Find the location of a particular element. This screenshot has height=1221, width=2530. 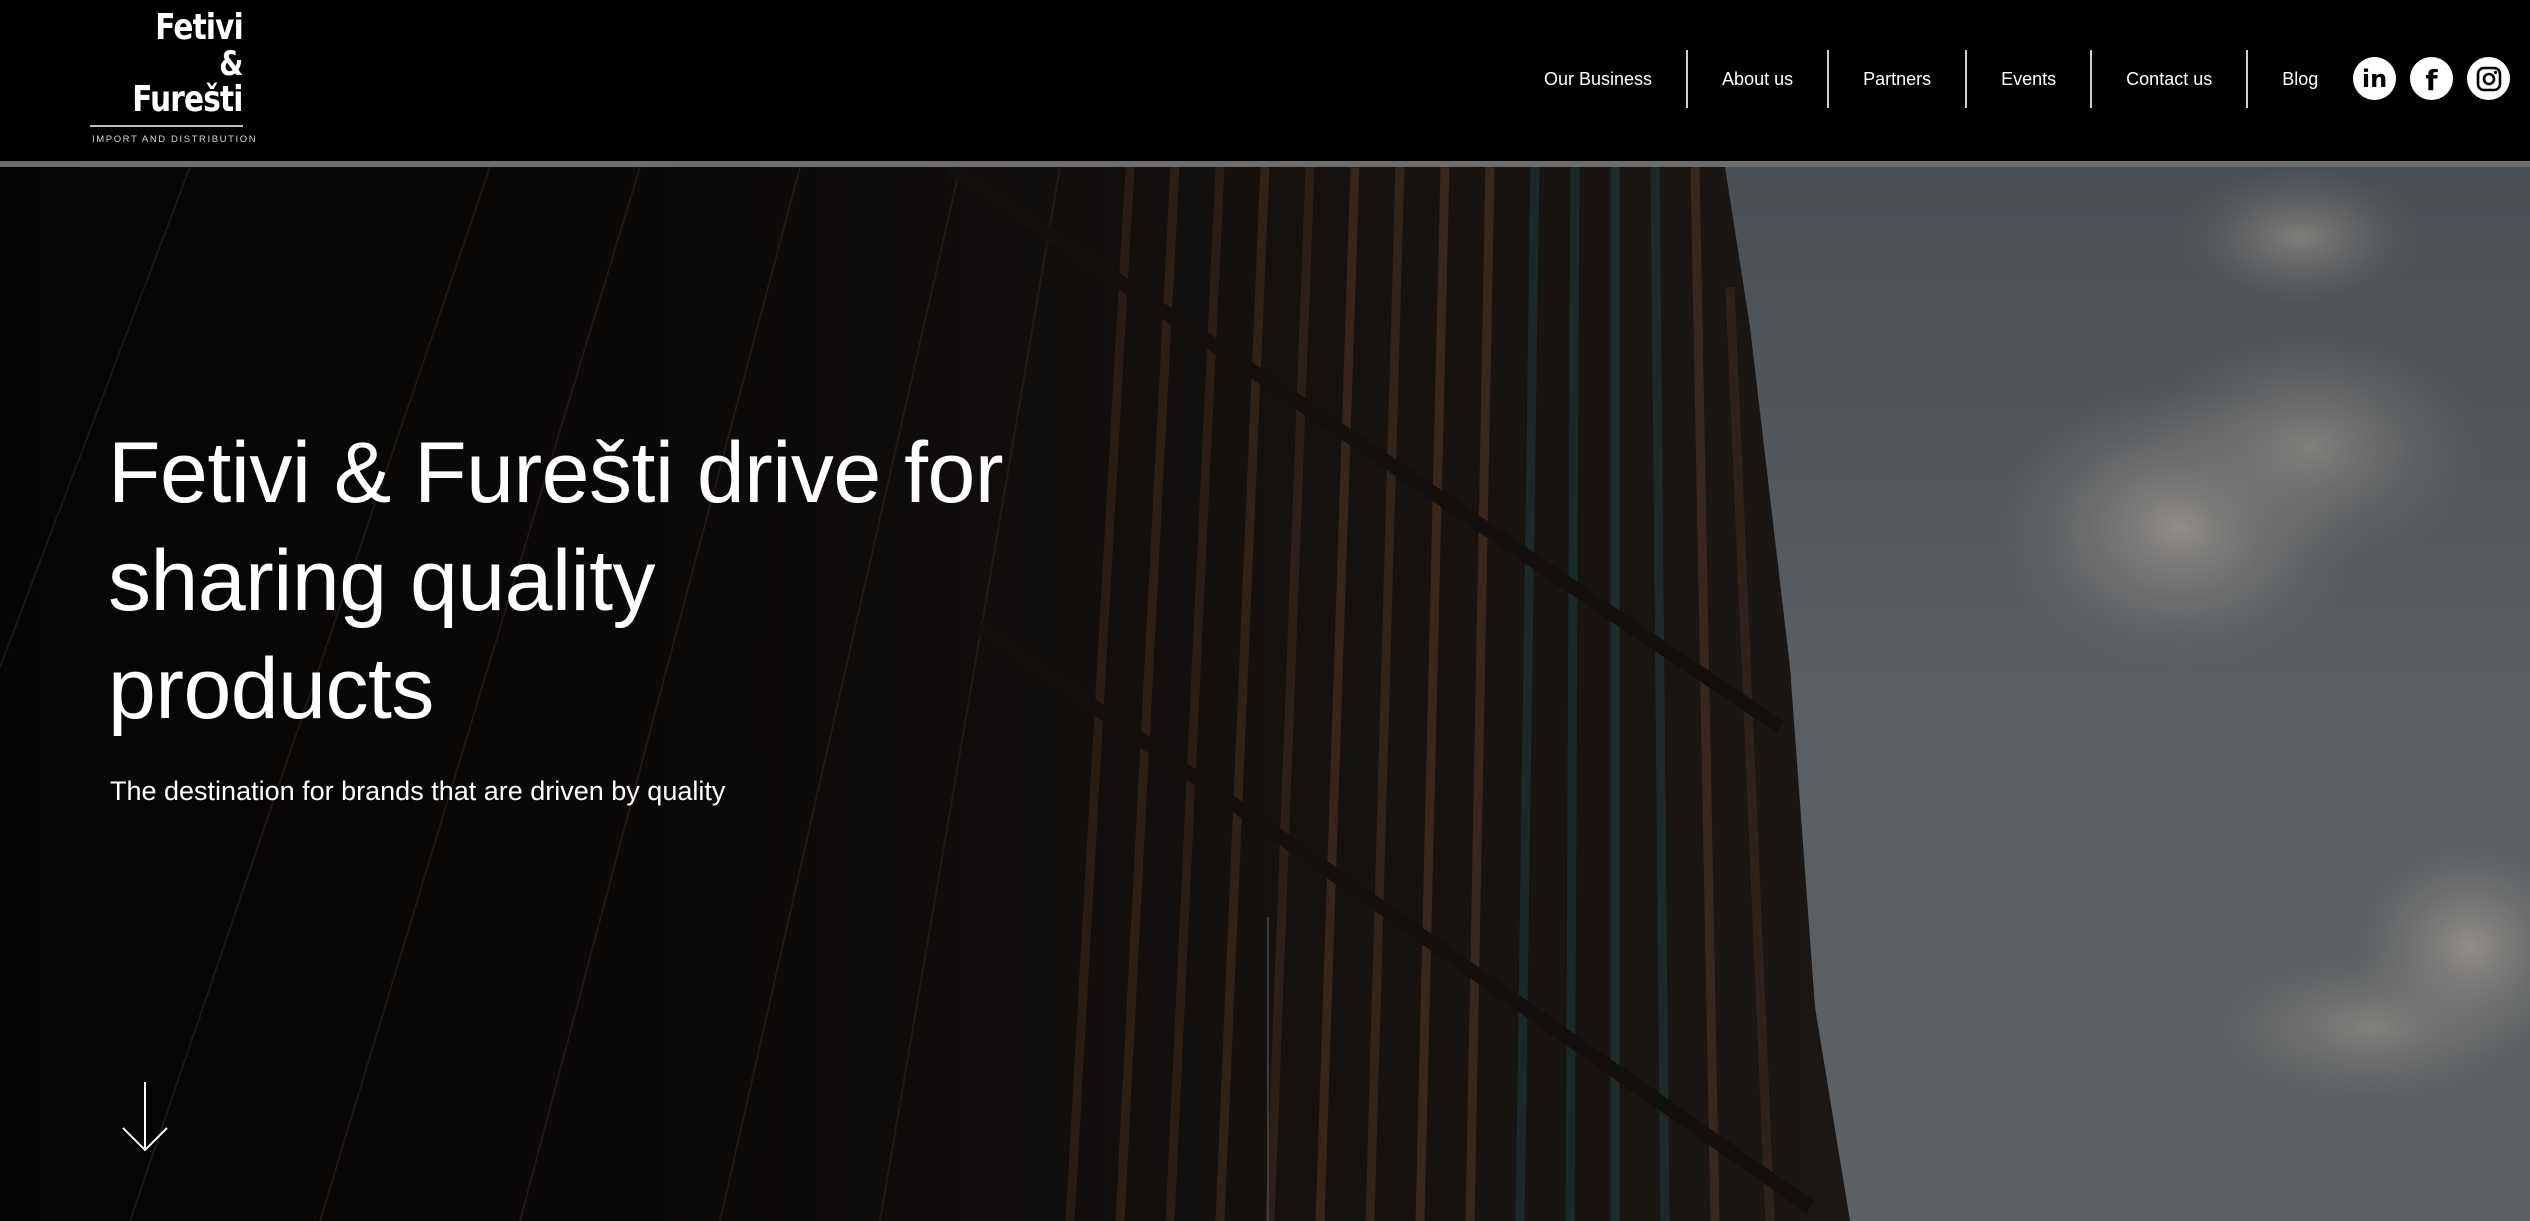

instagram-glyph is located at coordinates (2488, 78).